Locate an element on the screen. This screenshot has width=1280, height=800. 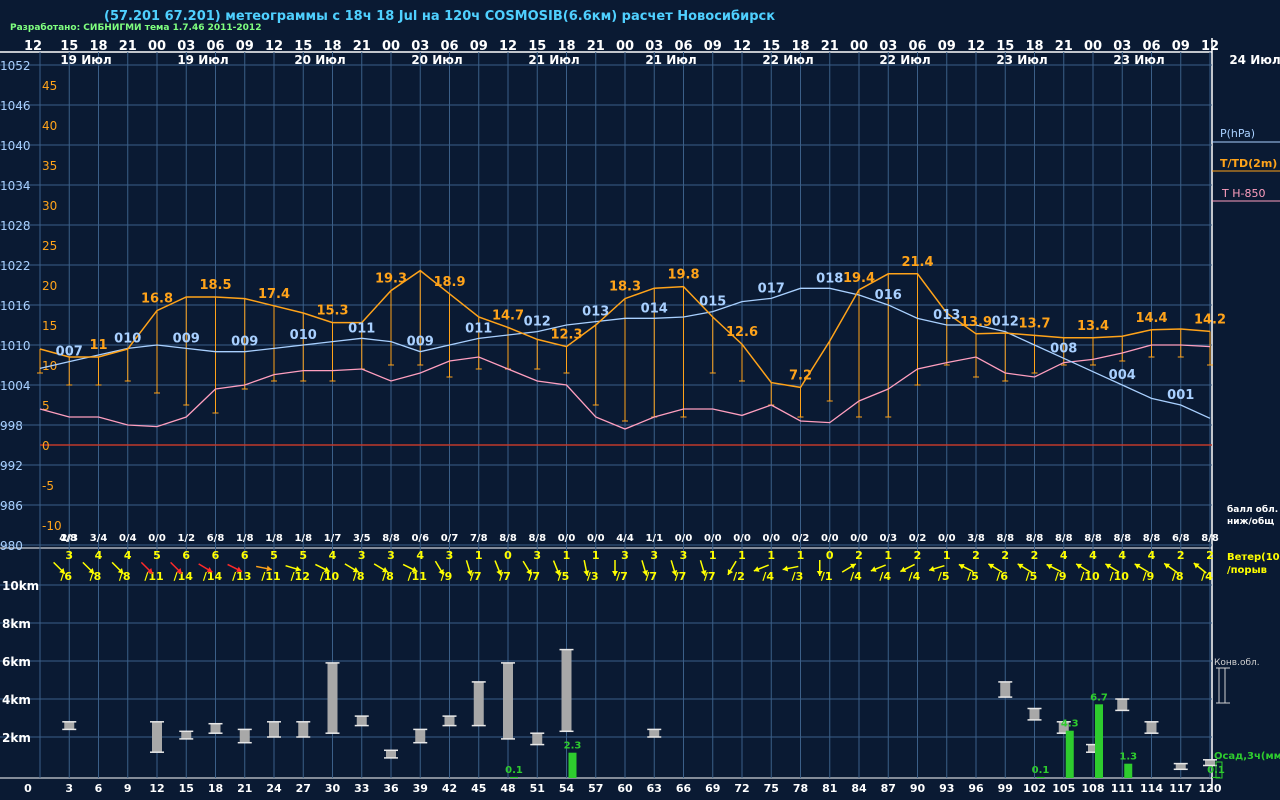
temp-tick-label: 0 is located at coordinates (46, 446).